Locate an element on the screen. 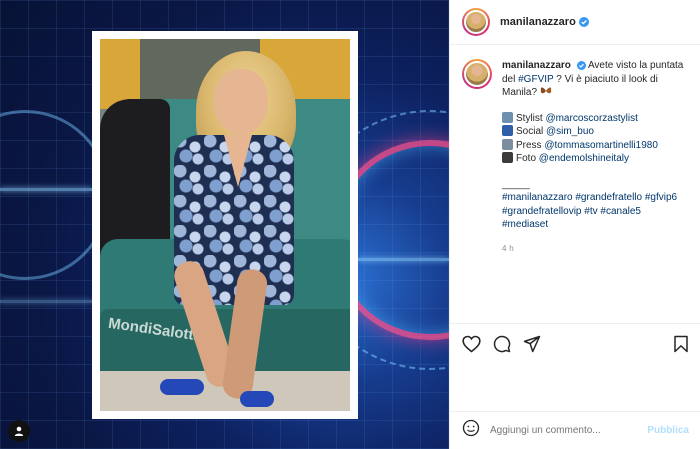 This screenshot has width=700, height=449. smiley-icon is located at coordinates (471, 428).